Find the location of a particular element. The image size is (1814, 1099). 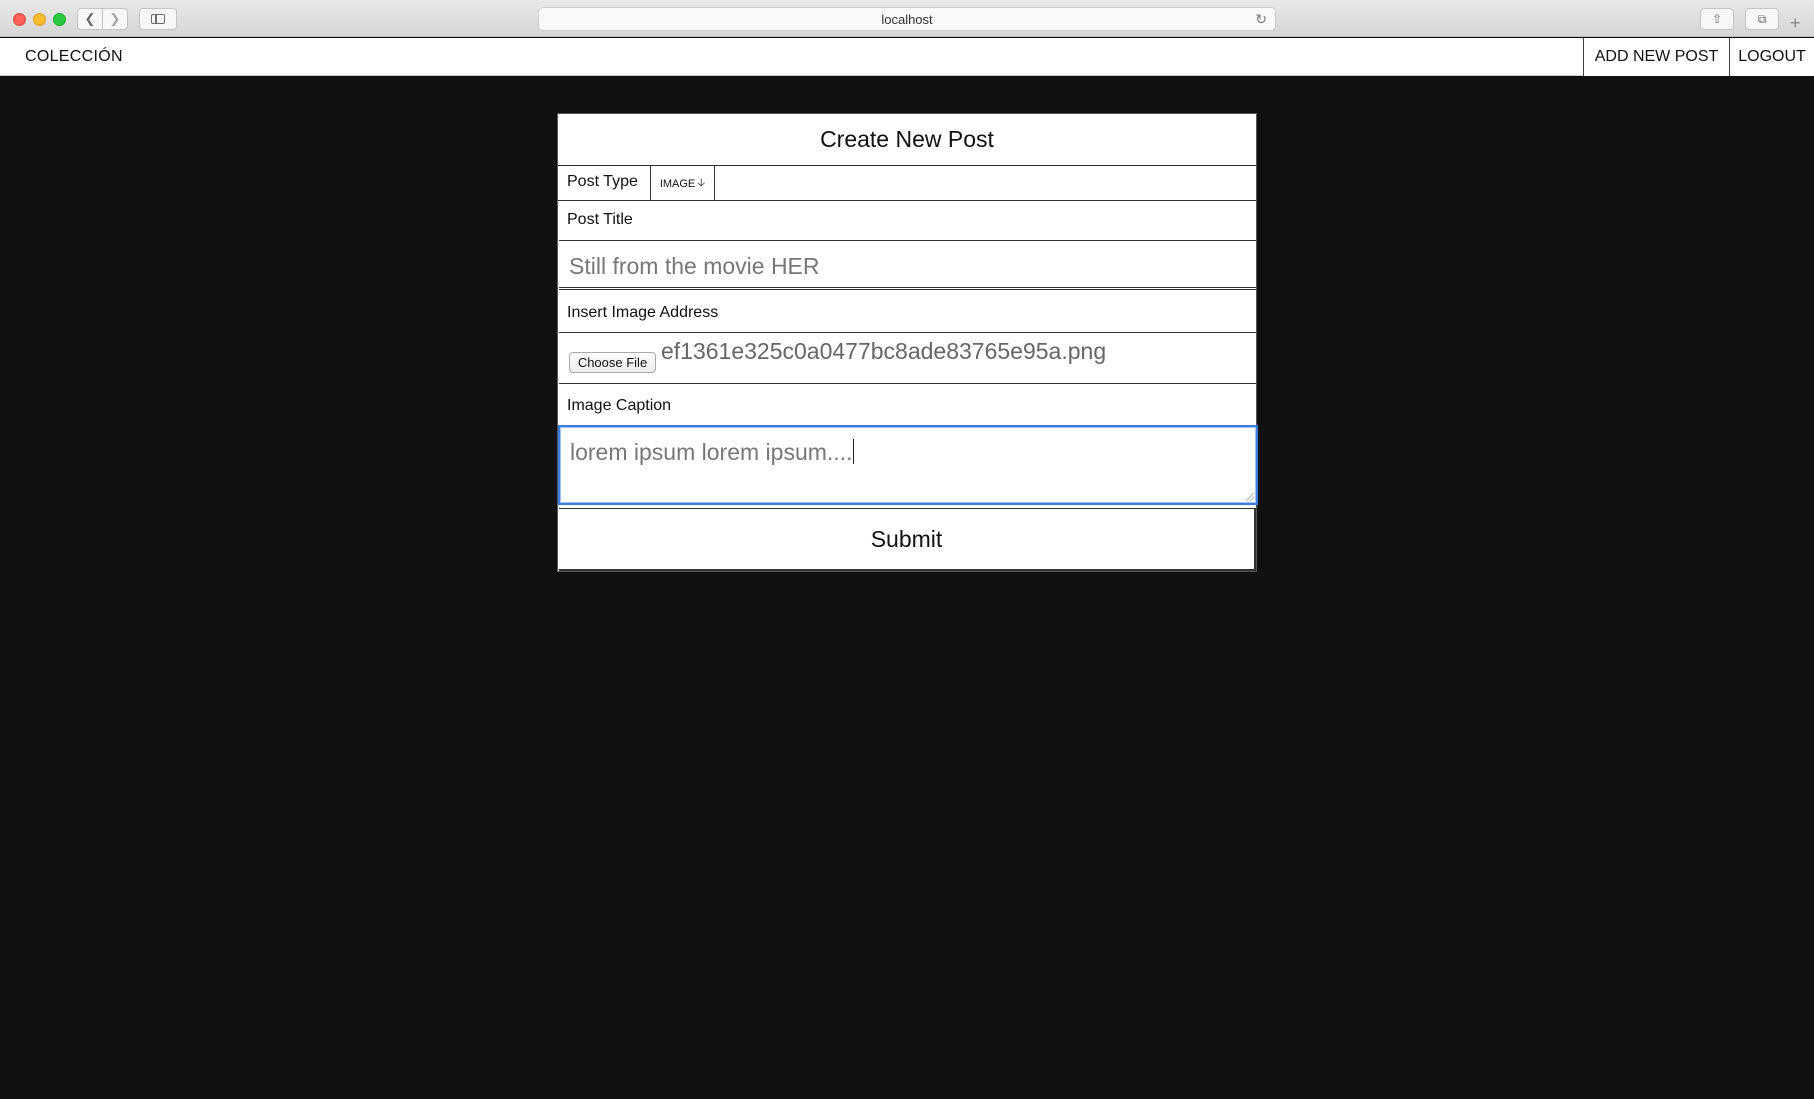

zoom-window-button is located at coordinates (59, 19).